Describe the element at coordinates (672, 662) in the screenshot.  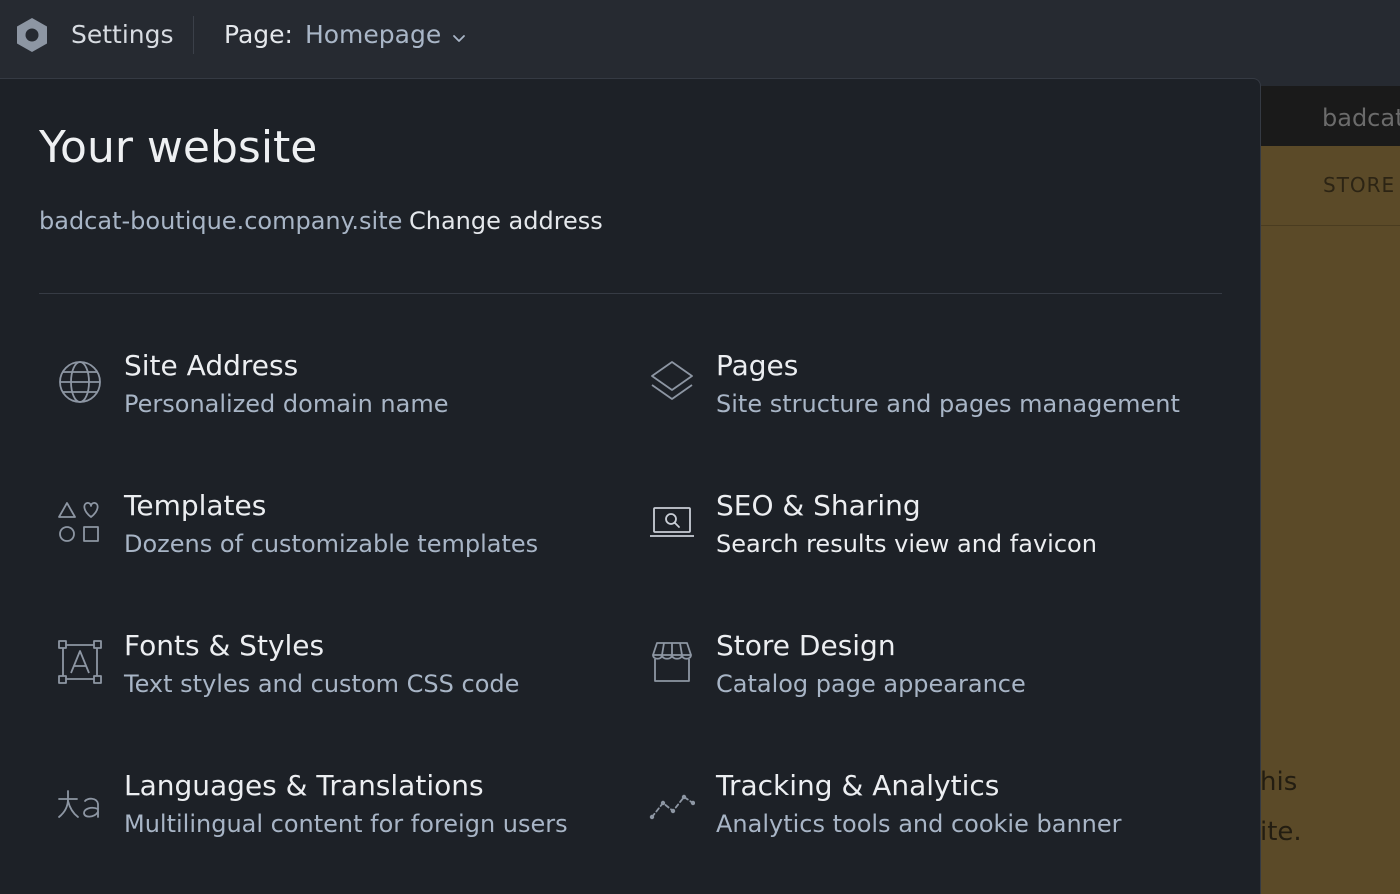
I see `storefront-icon` at that location.